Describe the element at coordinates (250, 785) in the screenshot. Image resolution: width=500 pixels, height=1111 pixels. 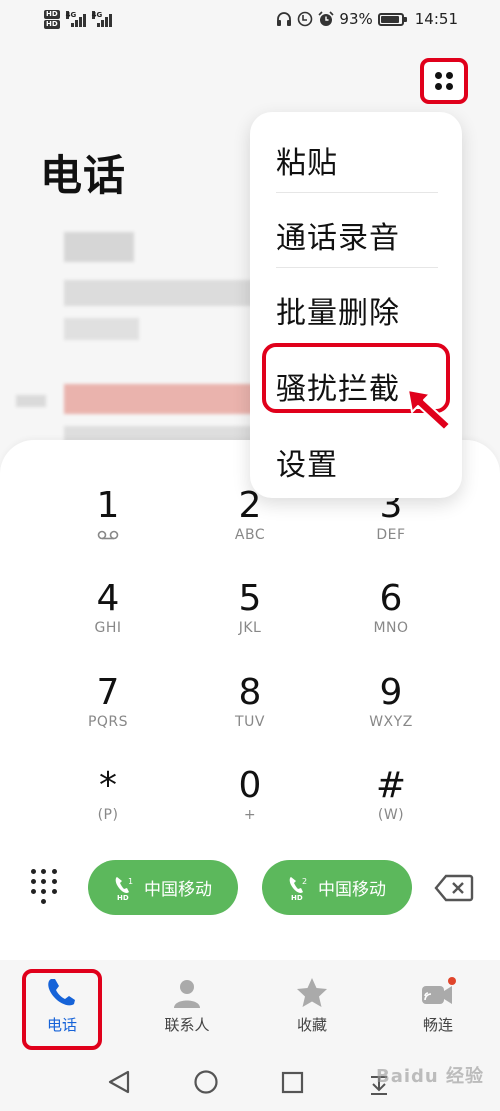
I see `dialpad-key-digit: 0` at that location.